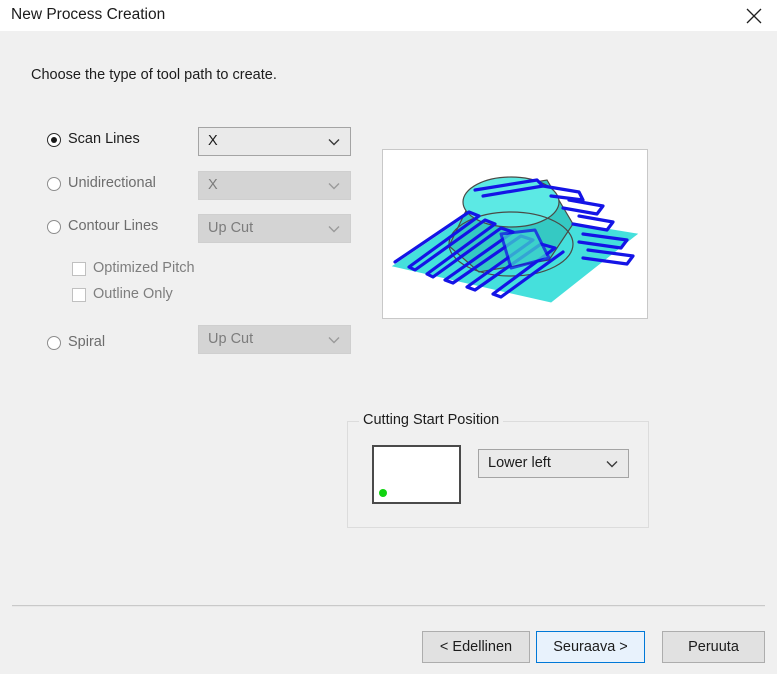 The image size is (777, 674). Describe the element at coordinates (713, 647) in the screenshot. I see `cancel-button: Peruuta` at that location.